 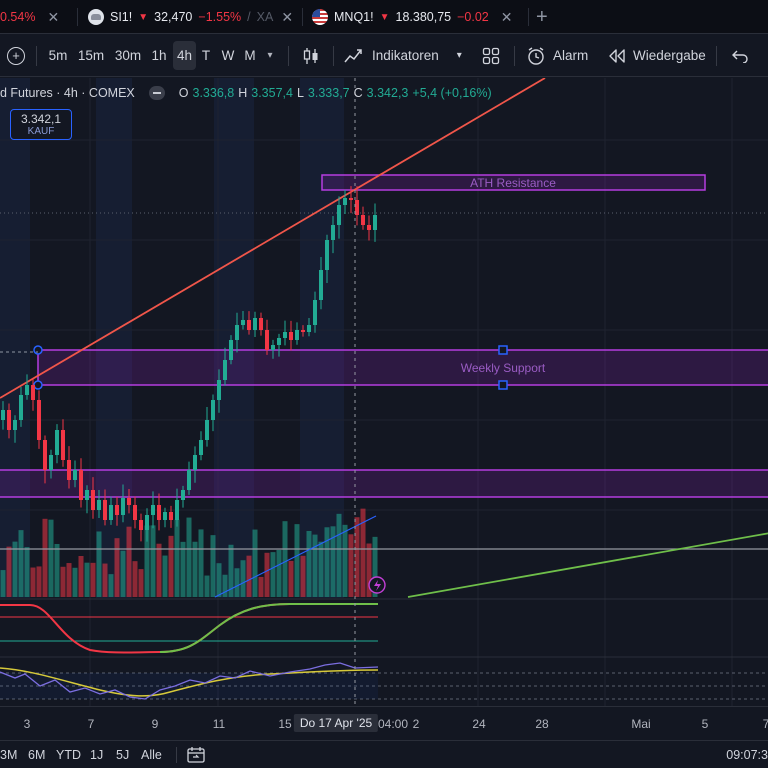 I want to click on indicators-label: Indikatoren, so click(x=405, y=55).